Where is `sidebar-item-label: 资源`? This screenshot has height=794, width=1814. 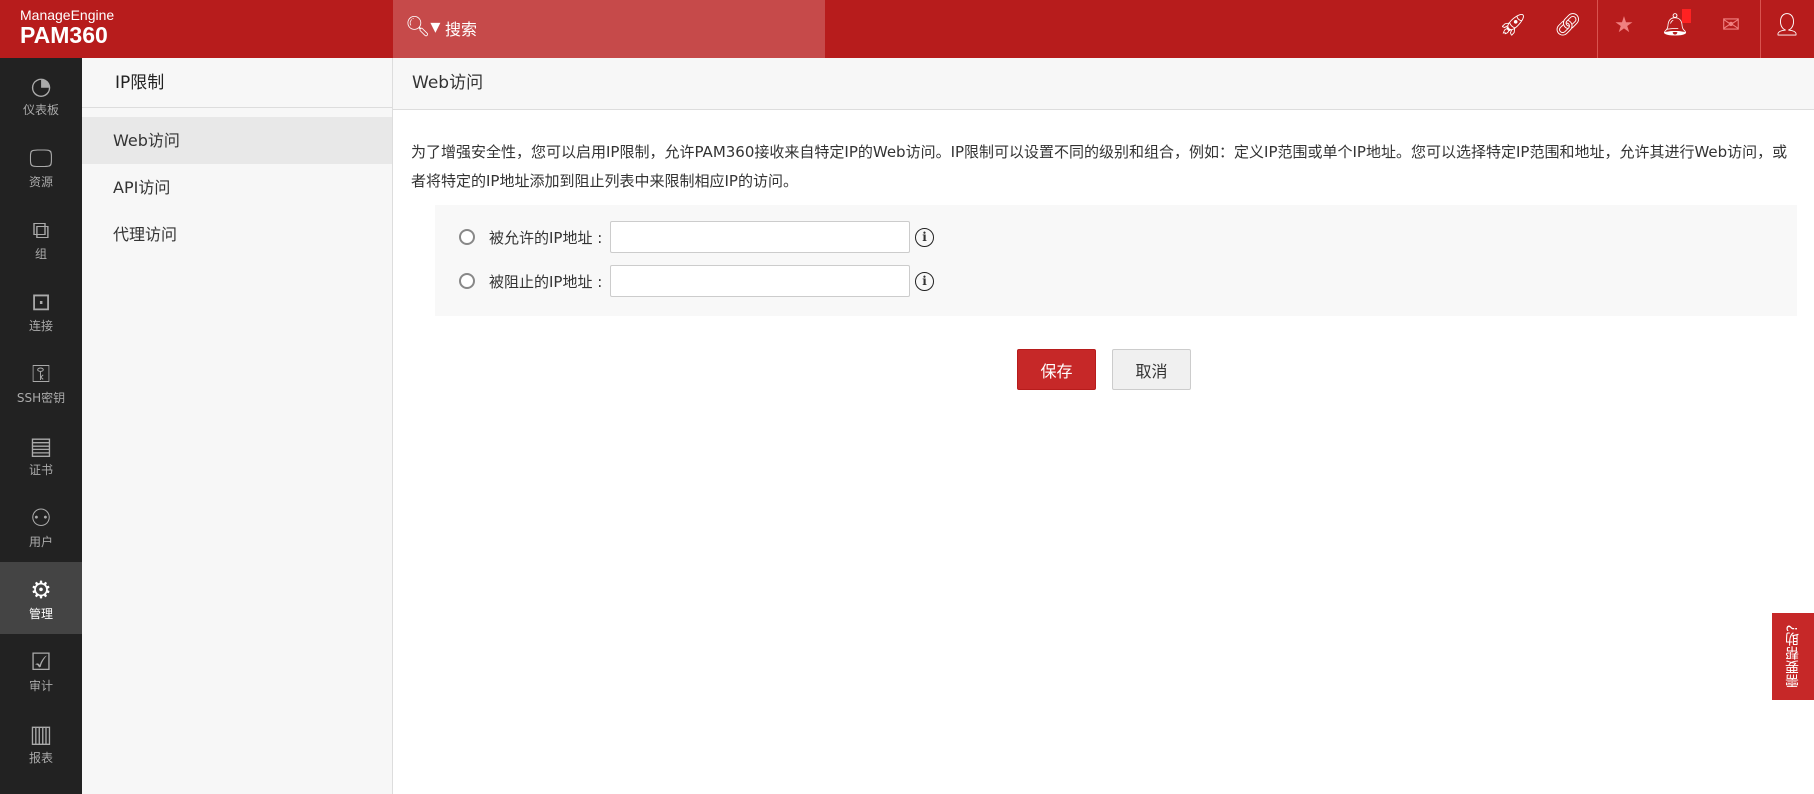 sidebar-item-label: 资源 is located at coordinates (40, 181).